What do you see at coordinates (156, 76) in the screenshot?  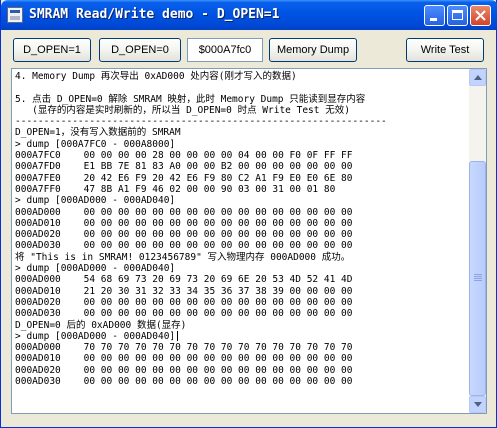 I see `output-line: 4. Memory Dump 再次导出 0xAD000 处内容(刚才写入的数据)` at bounding box center [156, 76].